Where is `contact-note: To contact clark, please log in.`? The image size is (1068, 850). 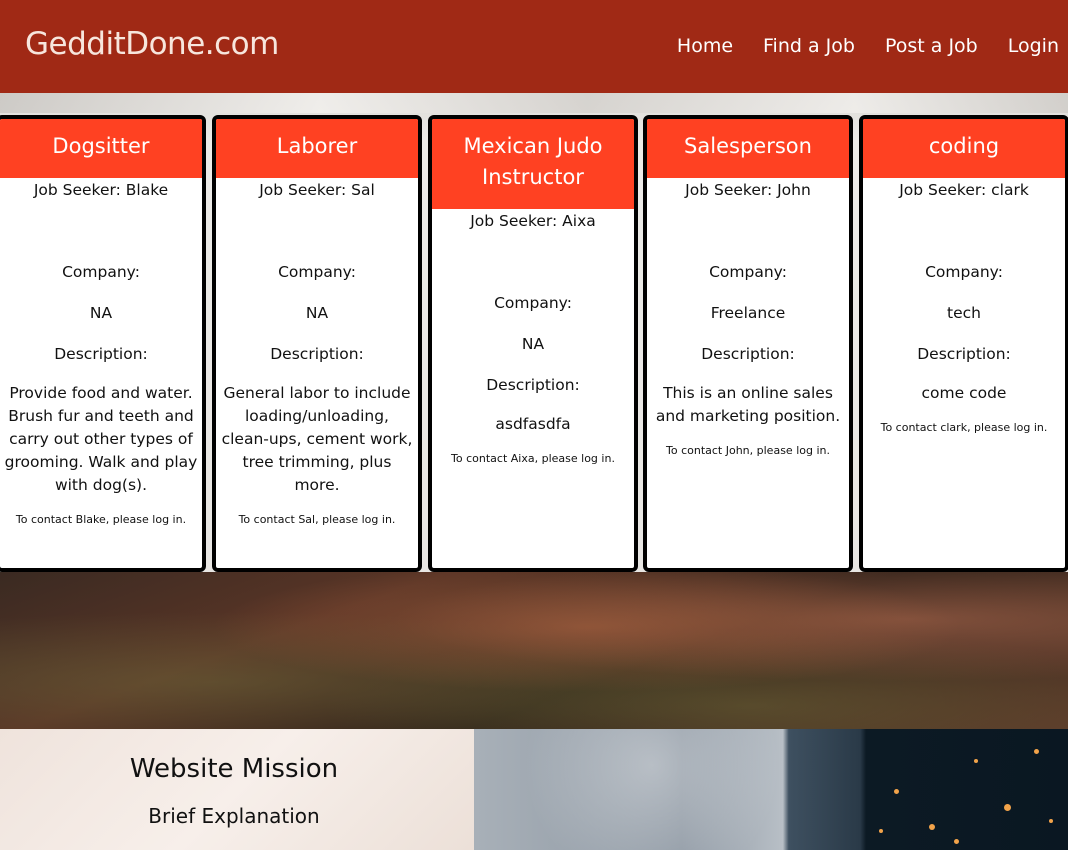 contact-note: To contact clark, please log in. is located at coordinates (964, 427).